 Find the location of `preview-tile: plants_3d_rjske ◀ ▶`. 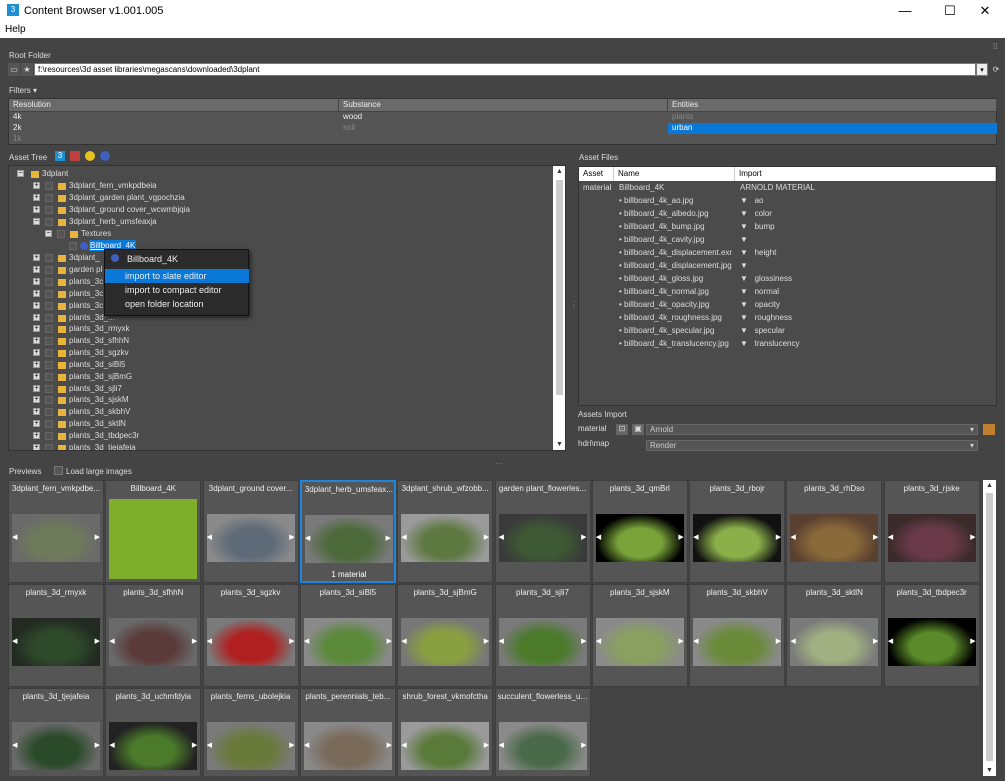

preview-tile: plants_3d_rjske ◀ ▶ is located at coordinates (931, 531).